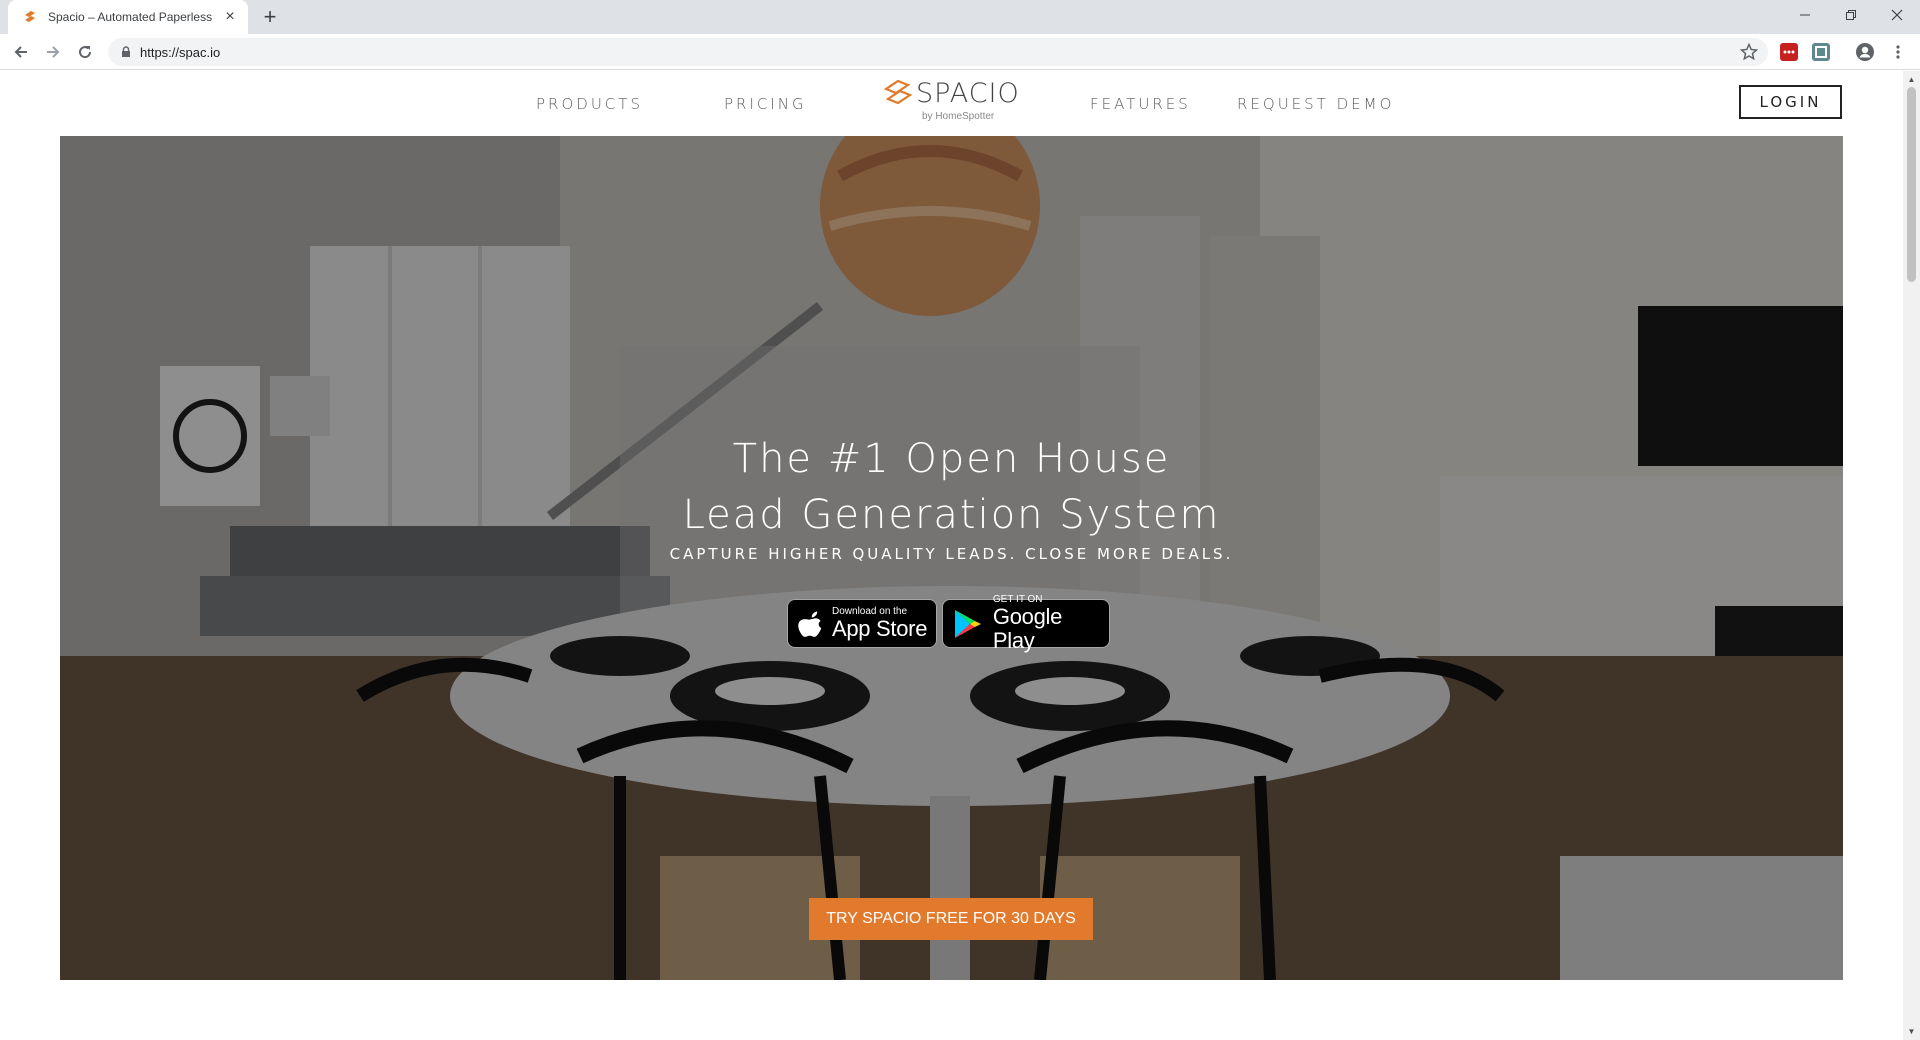 The height and width of the screenshot is (1040, 1920). Describe the element at coordinates (126, 51) in the screenshot. I see `lock-icon` at that location.